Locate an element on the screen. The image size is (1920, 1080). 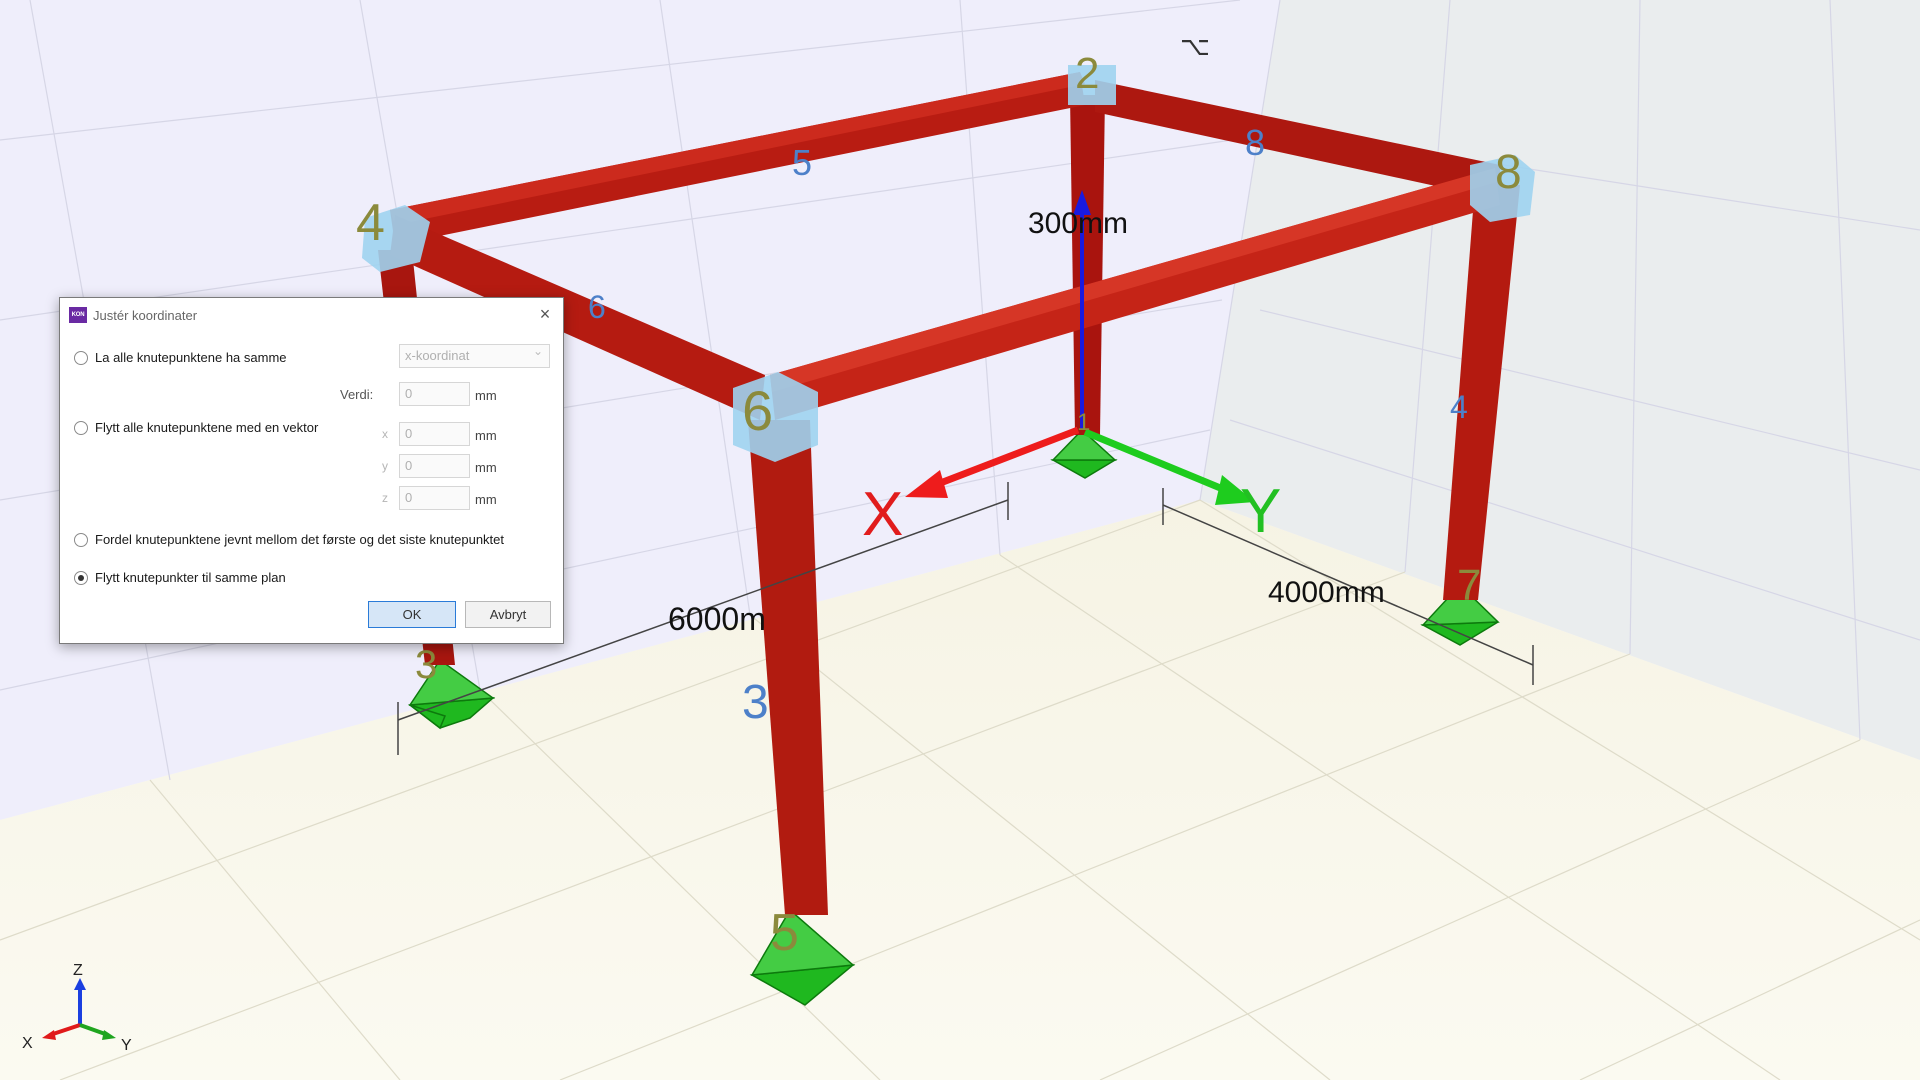
option-same-coordinate: La alle knutepunktene ha samme is located at coordinates (180, 357).